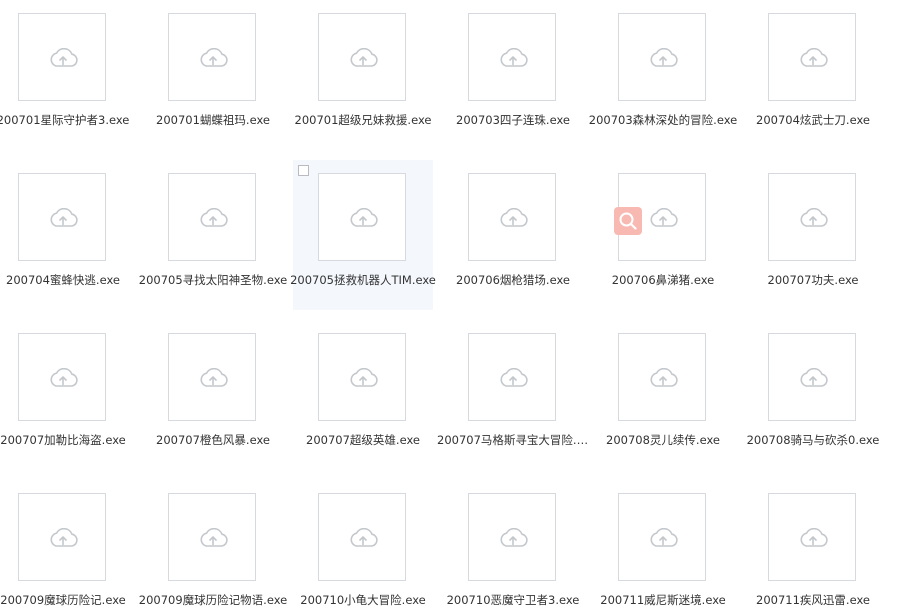 Image resolution: width=902 pixels, height=608 pixels. Describe the element at coordinates (363, 280) in the screenshot. I see `file-name: 200705拯救机器人TIM.exe` at that location.